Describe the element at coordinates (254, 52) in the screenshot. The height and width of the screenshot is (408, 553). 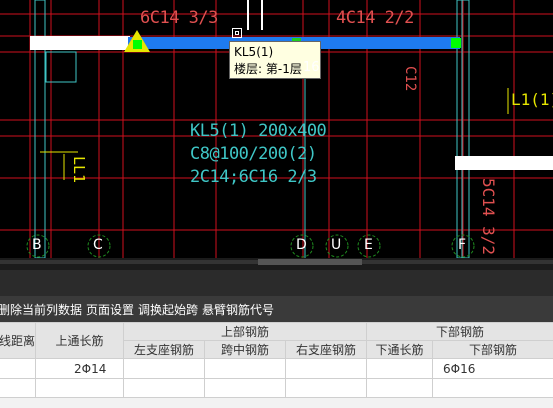
I see `tooltip-title: KL5(1)` at that location.